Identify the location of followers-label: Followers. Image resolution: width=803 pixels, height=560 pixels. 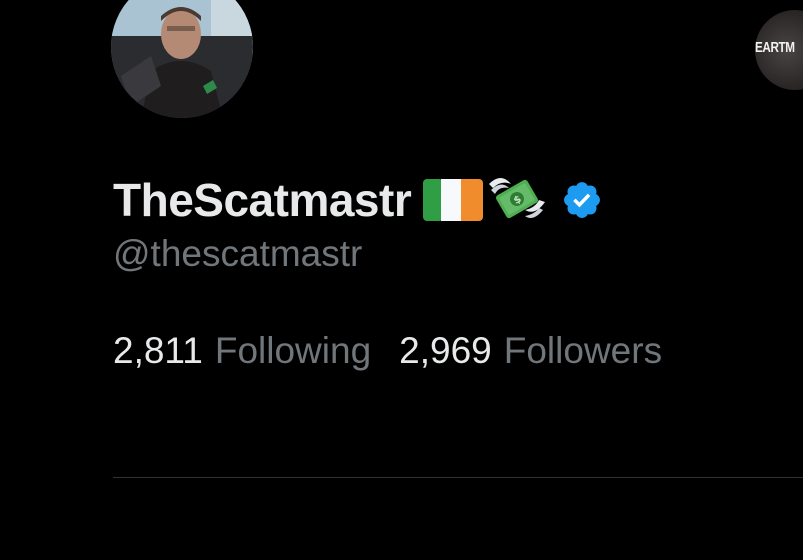
(583, 350).